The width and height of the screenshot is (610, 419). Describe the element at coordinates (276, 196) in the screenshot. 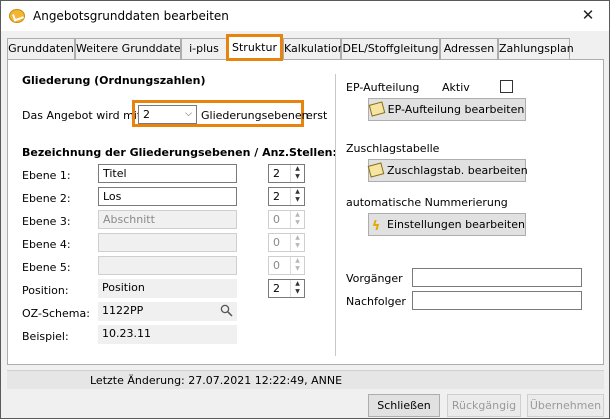

I see `ebene-2-stellen-value: 2` at that location.